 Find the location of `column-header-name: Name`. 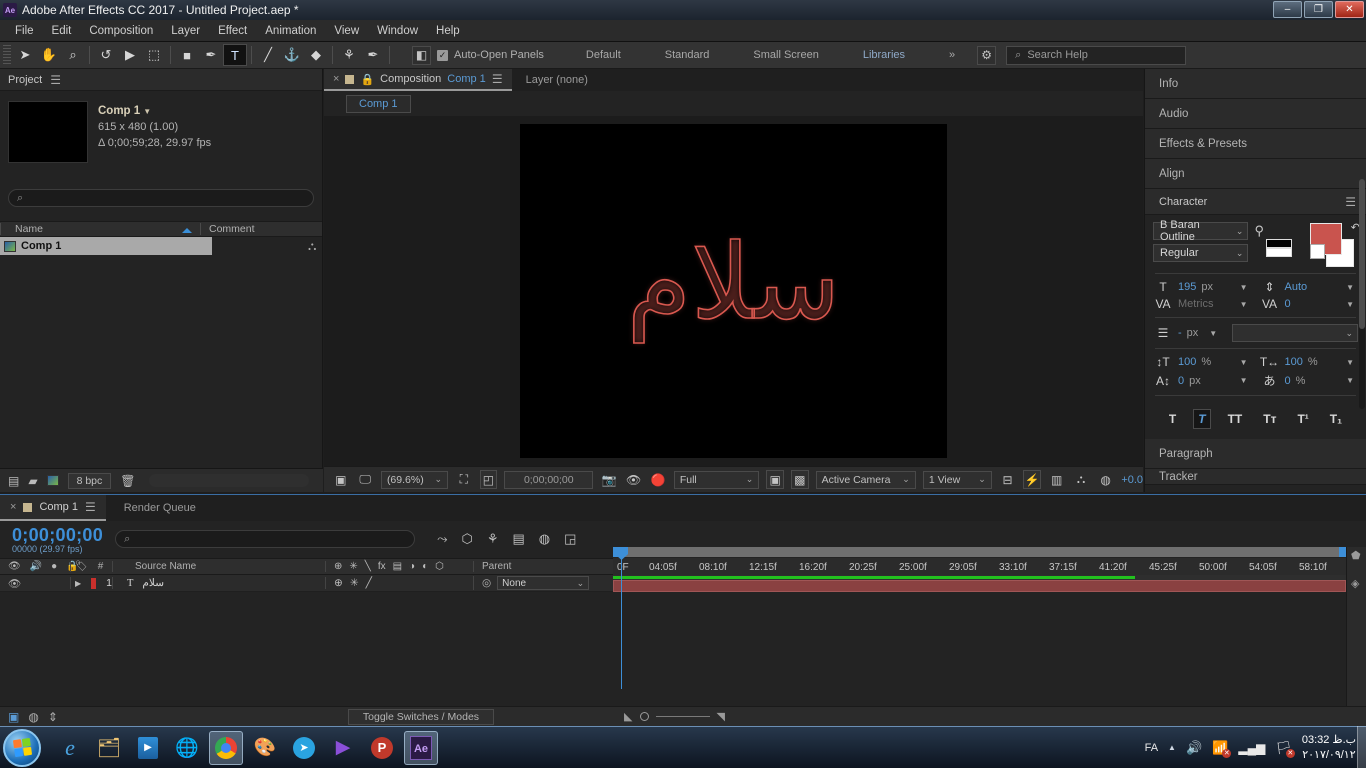

column-header-name: Name is located at coordinates (100, 229).